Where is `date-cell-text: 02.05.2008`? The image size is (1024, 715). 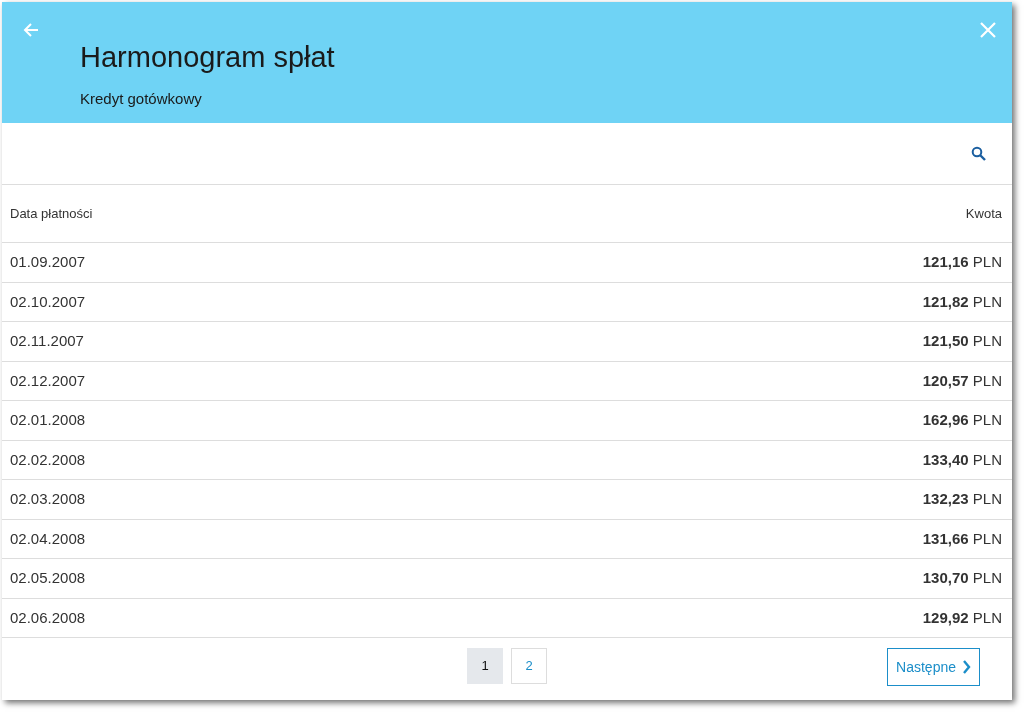
date-cell-text: 02.05.2008 is located at coordinates (48, 578).